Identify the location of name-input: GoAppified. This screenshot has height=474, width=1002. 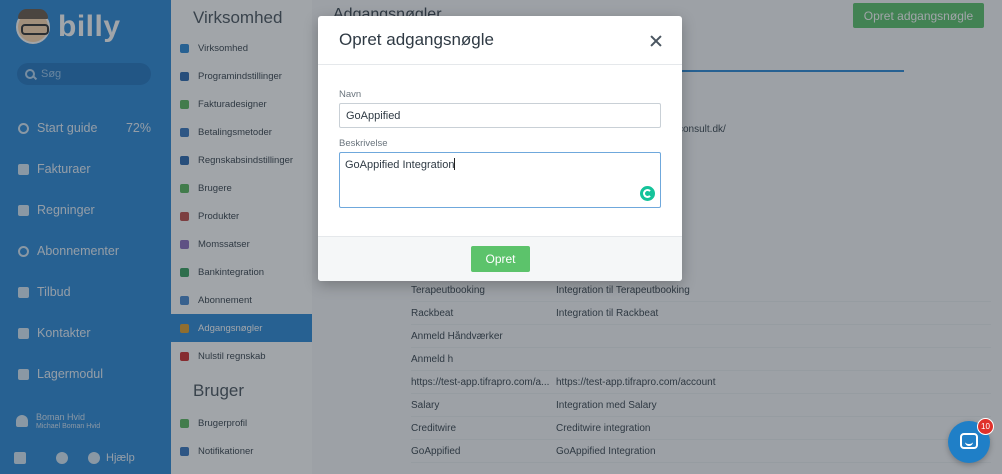
(500, 115).